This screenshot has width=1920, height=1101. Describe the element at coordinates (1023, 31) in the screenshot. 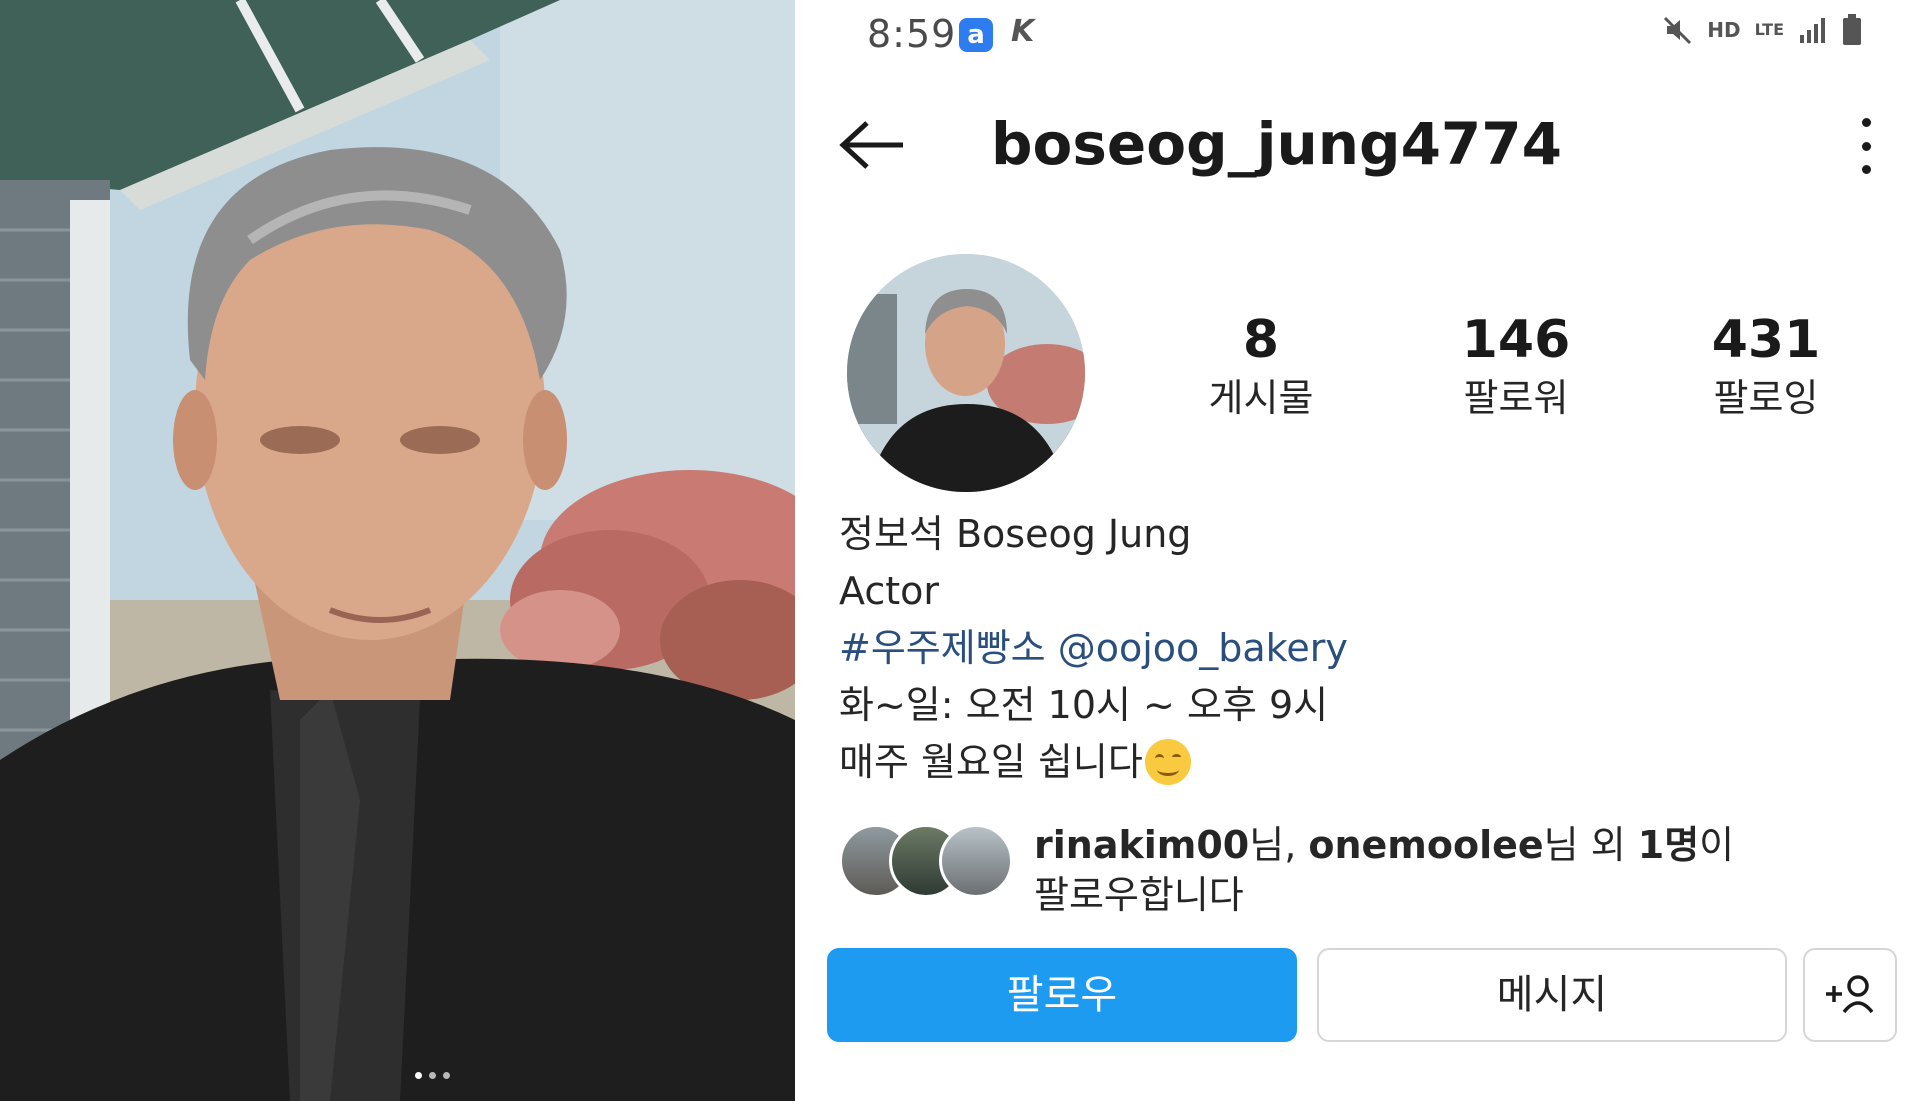

I see `app-notification-k-icon: K` at that location.